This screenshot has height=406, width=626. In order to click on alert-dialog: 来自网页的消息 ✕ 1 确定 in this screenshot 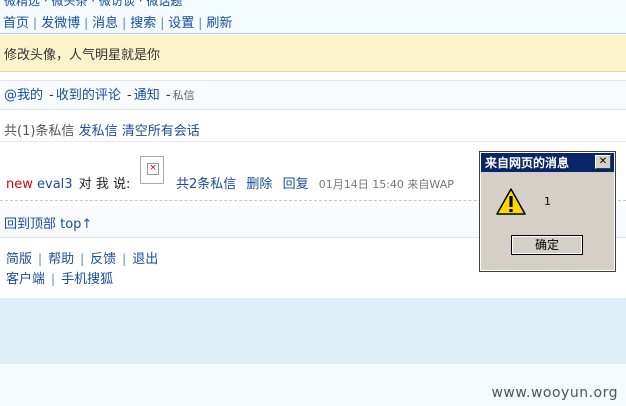, I will do `click(547, 211)`.